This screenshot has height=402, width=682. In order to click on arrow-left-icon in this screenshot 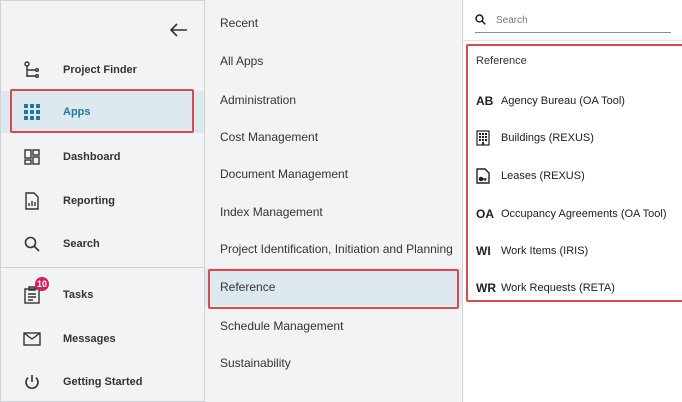, I will do `click(179, 30)`.